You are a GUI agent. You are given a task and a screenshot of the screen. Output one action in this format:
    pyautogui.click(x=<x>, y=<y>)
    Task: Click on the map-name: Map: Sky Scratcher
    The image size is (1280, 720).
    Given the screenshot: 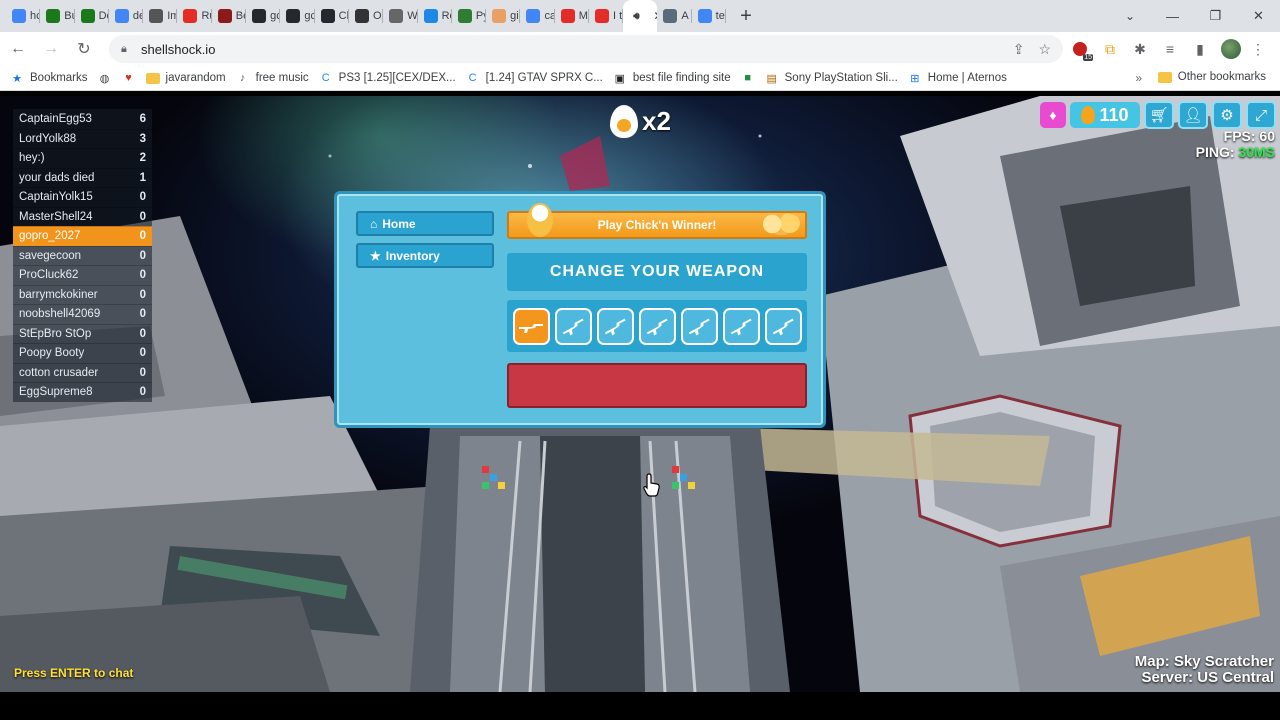 What is the action you would take?
    pyautogui.click(x=1204, y=661)
    